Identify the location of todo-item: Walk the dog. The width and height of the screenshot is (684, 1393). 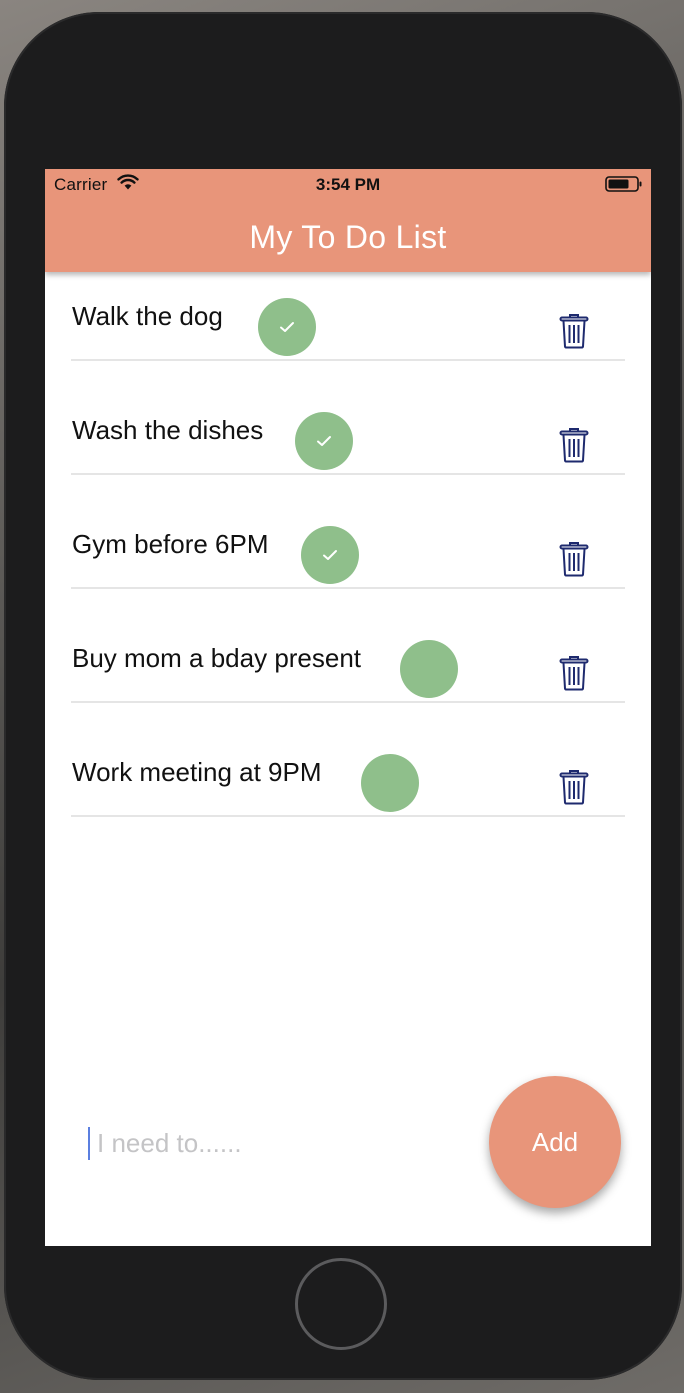
(348, 316).